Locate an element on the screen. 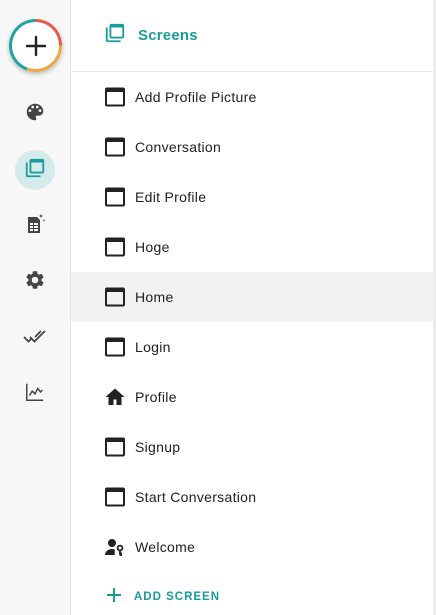 The image size is (436, 615). rail-theme-button is located at coordinates (35, 114).